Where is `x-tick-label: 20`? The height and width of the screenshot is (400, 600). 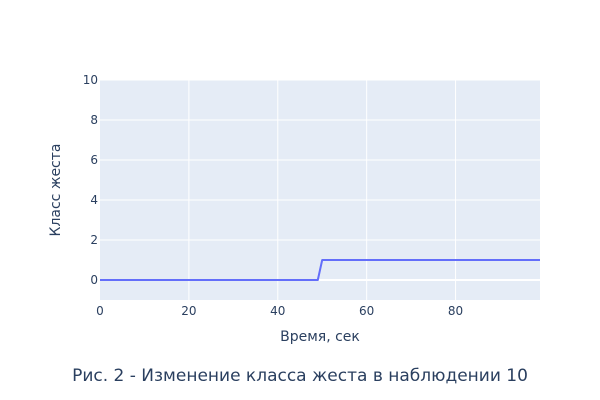
x-tick-label: 20 is located at coordinates (188, 311).